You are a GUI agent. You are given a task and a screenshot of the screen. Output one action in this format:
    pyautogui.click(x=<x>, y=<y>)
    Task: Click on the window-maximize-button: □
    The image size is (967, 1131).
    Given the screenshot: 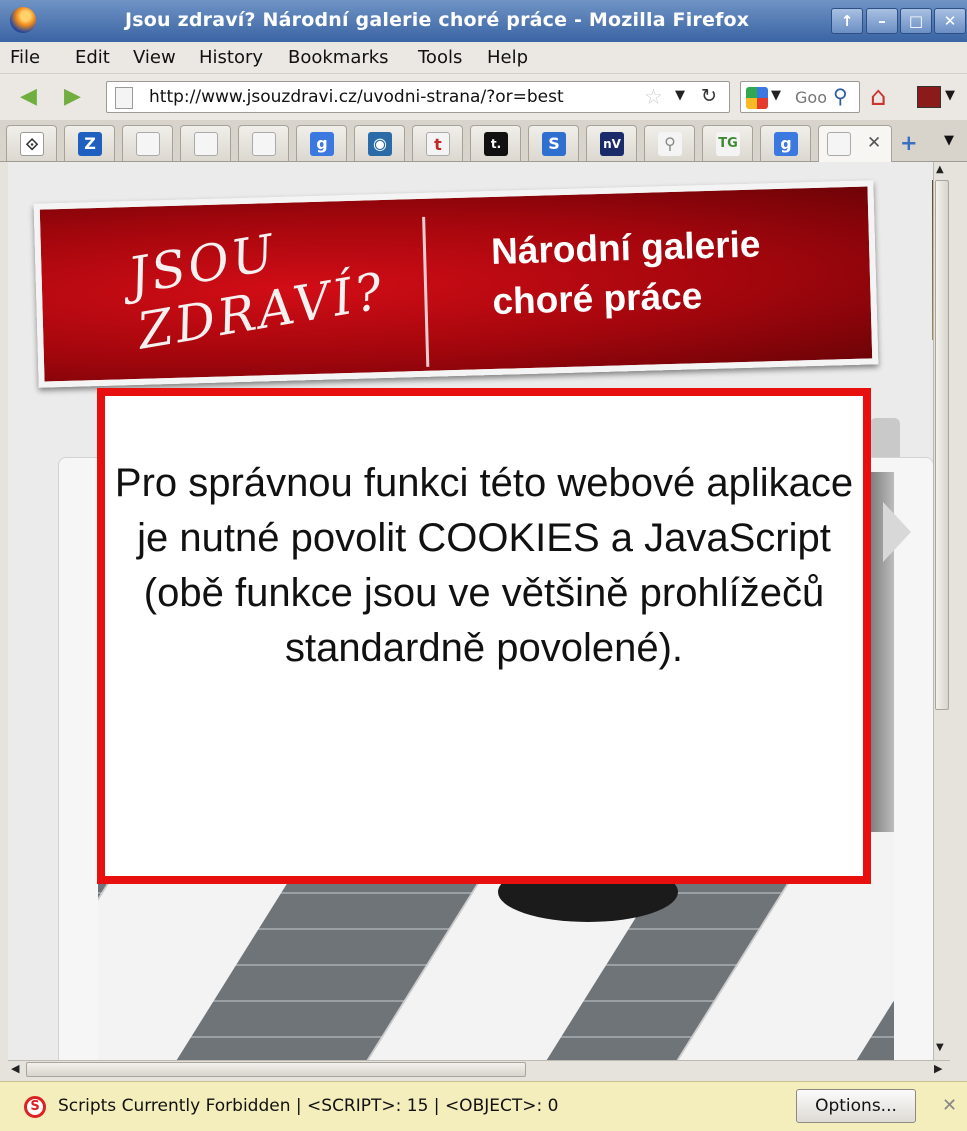 What is the action you would take?
    pyautogui.click(x=916, y=21)
    